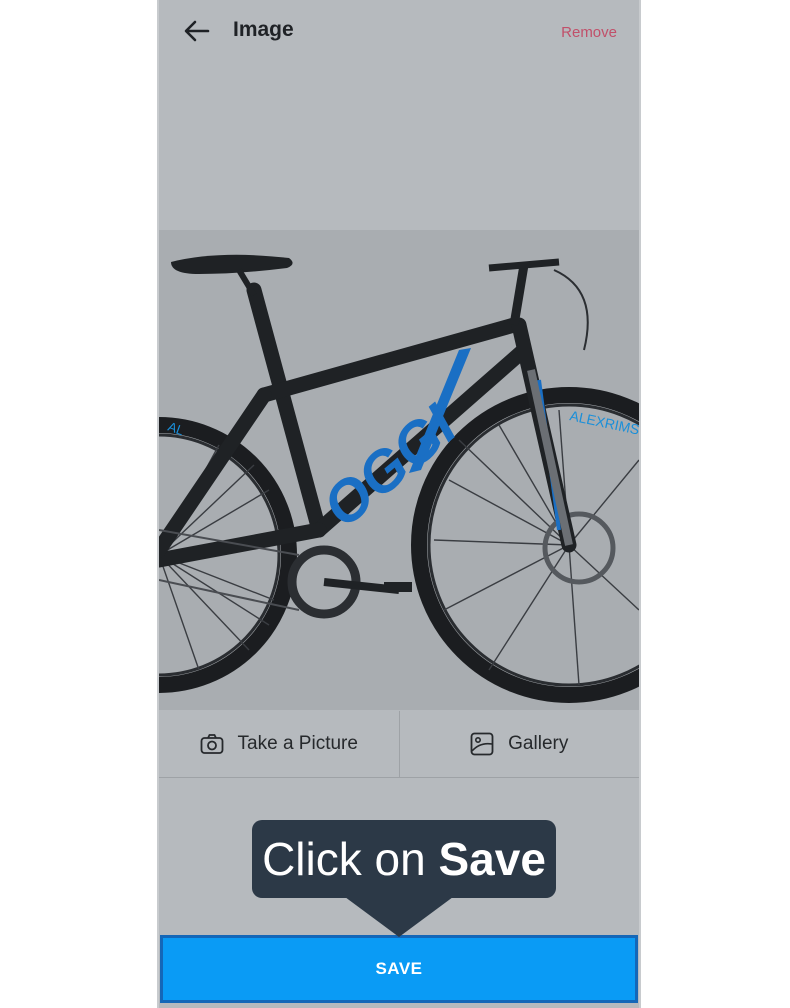 The width and height of the screenshot is (790, 1008). I want to click on remove-button: Remove, so click(589, 32).